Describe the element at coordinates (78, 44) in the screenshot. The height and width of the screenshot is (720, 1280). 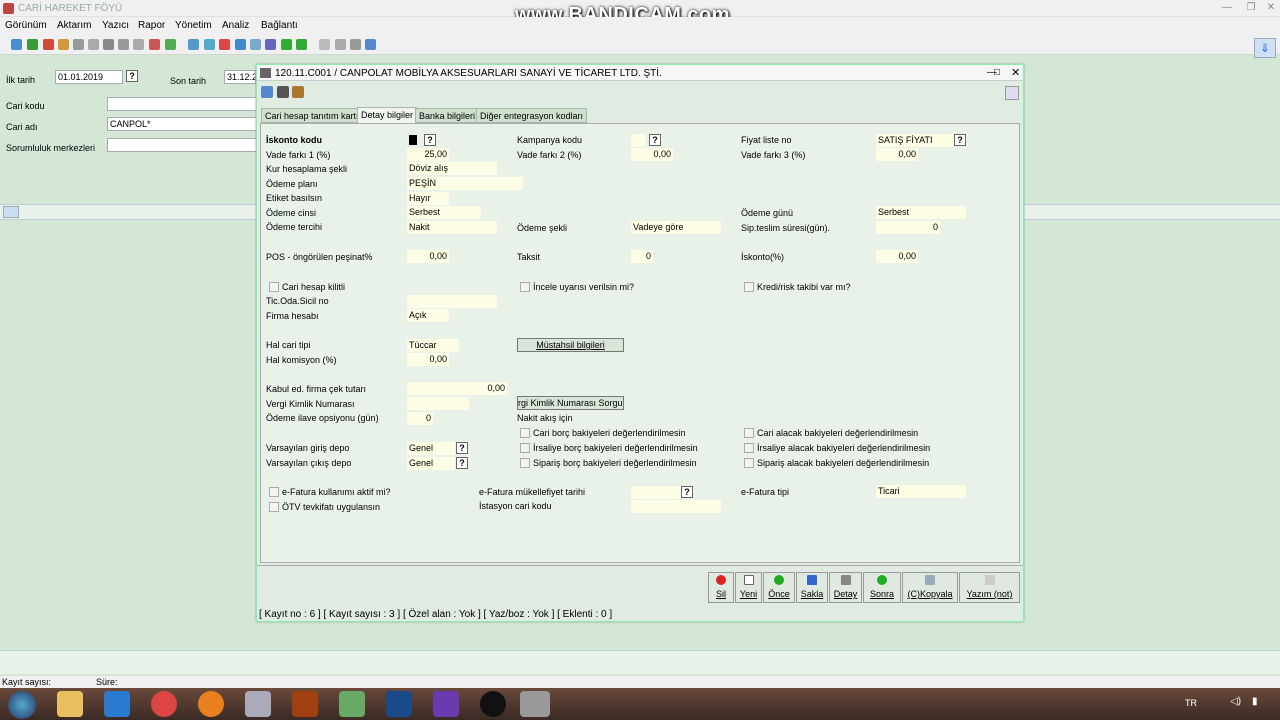
I see `sort-icon` at that location.